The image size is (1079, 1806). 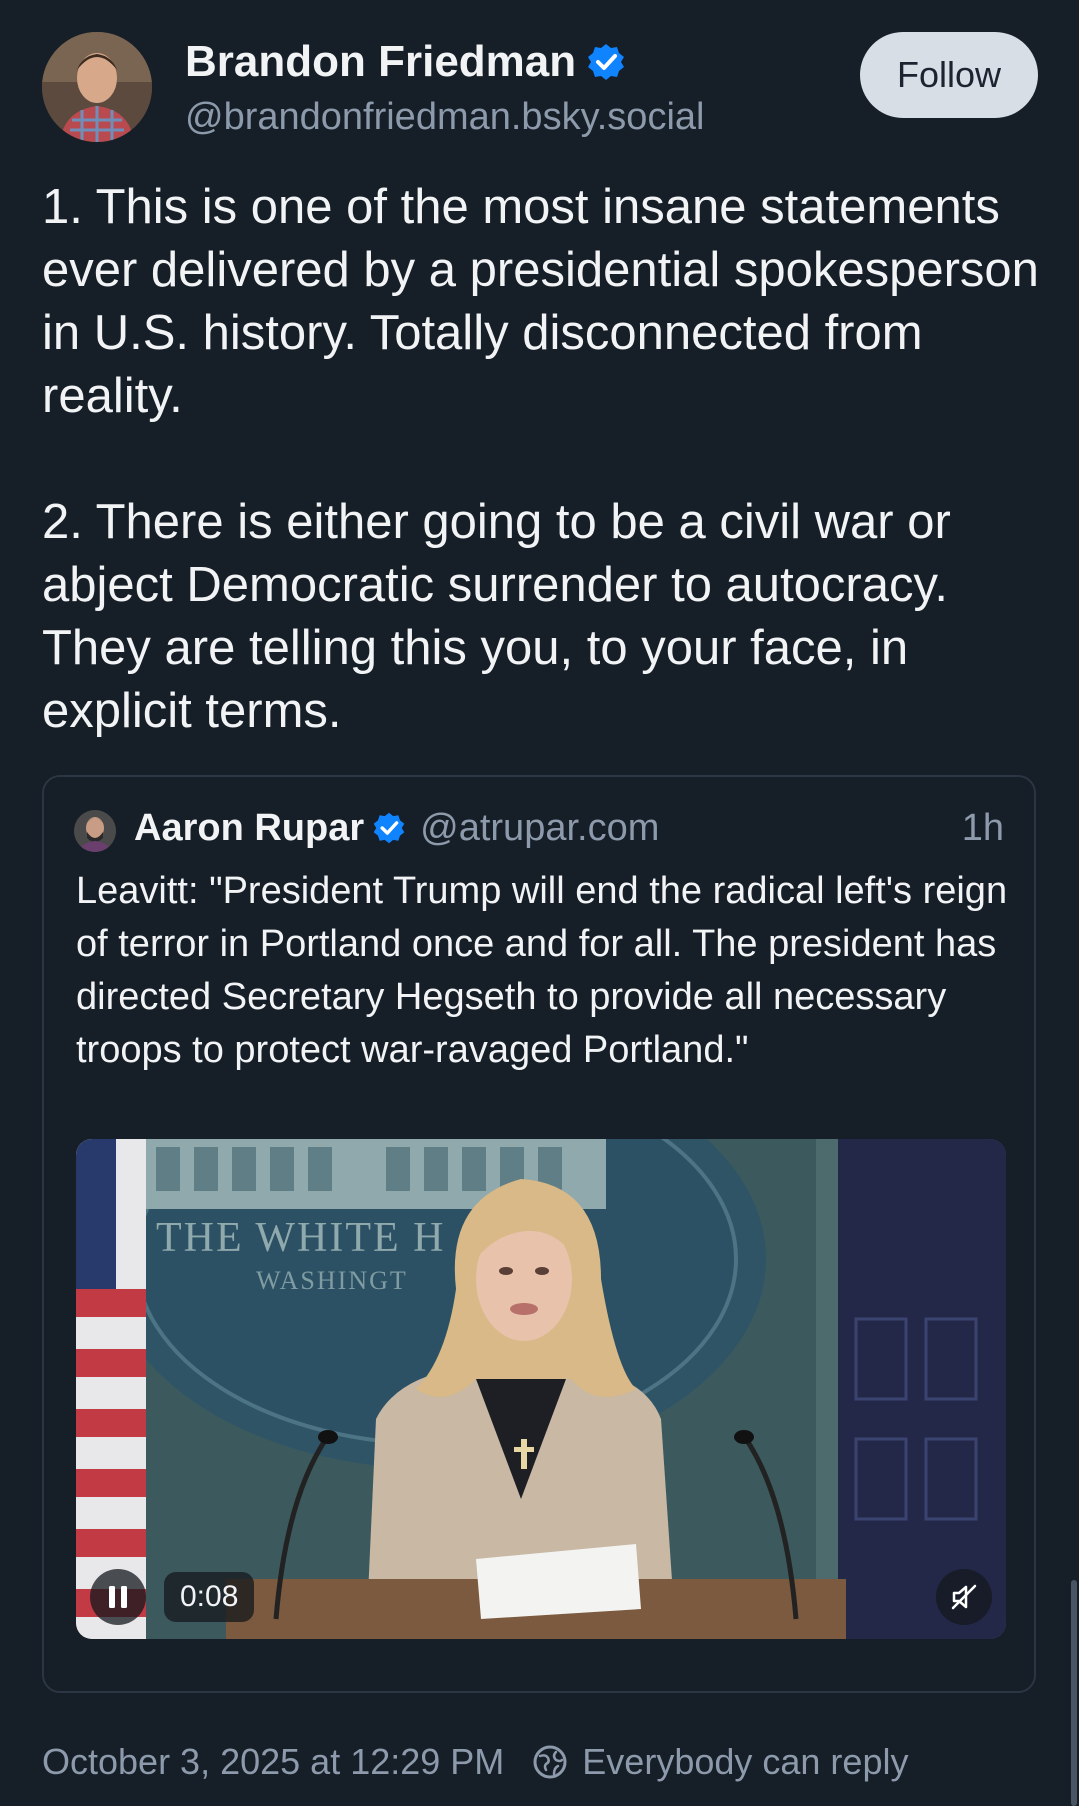 I want to click on pause-button, so click(x=118, y=1597).